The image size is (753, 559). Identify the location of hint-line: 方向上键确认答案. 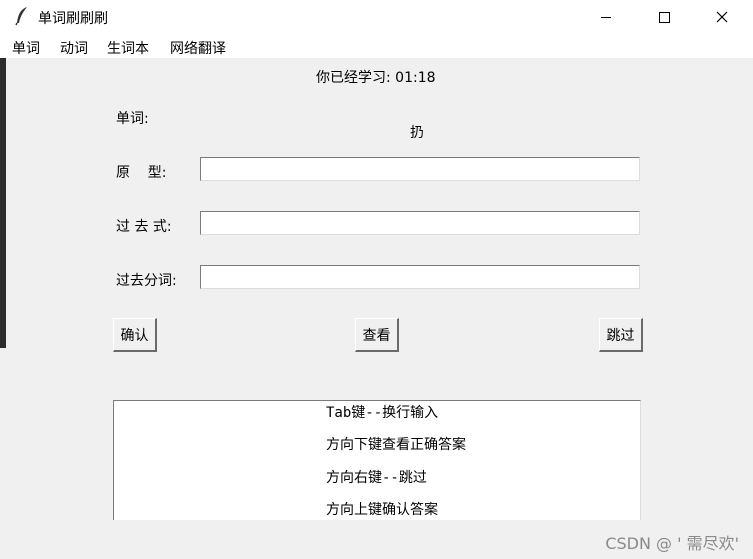
(382, 510).